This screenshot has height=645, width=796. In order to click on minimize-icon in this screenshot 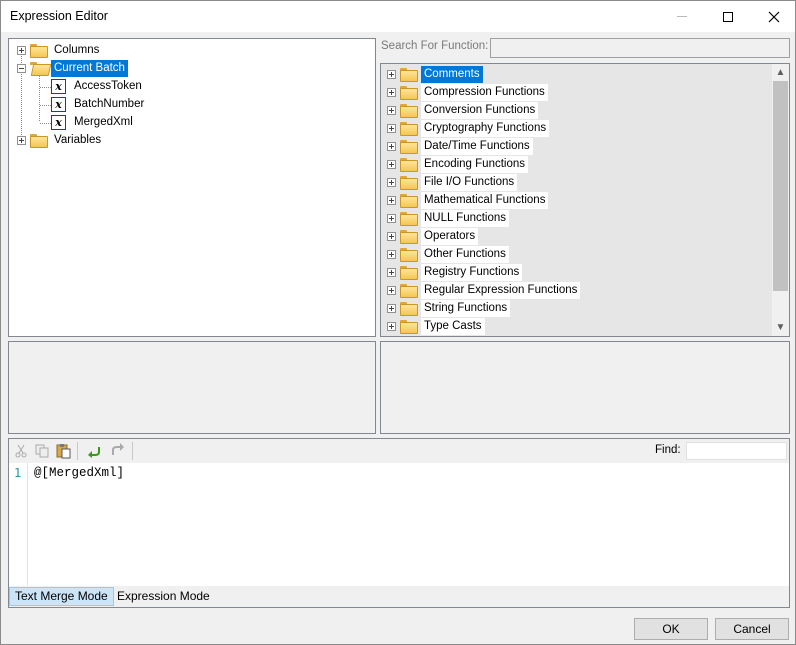, I will do `click(682, 16)`.